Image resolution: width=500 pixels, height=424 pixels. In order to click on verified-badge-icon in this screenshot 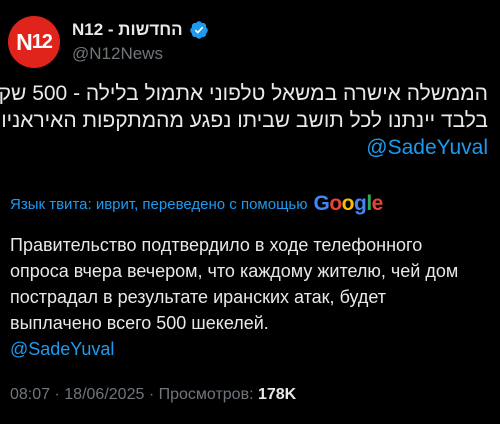, I will do `click(198, 30)`.